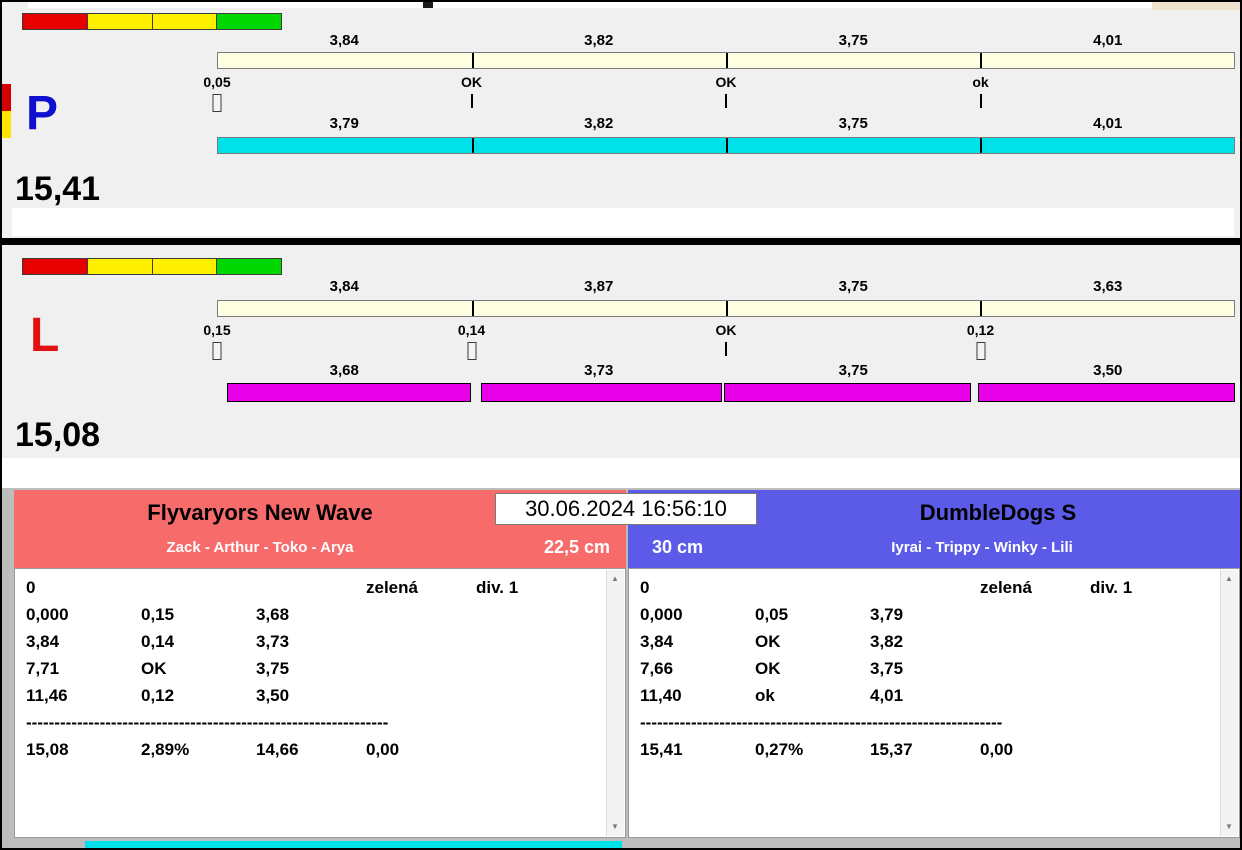 The height and width of the screenshot is (850, 1242). Describe the element at coordinates (661, 614) in the screenshot. I see `cumulative-time: 0,000` at that location.